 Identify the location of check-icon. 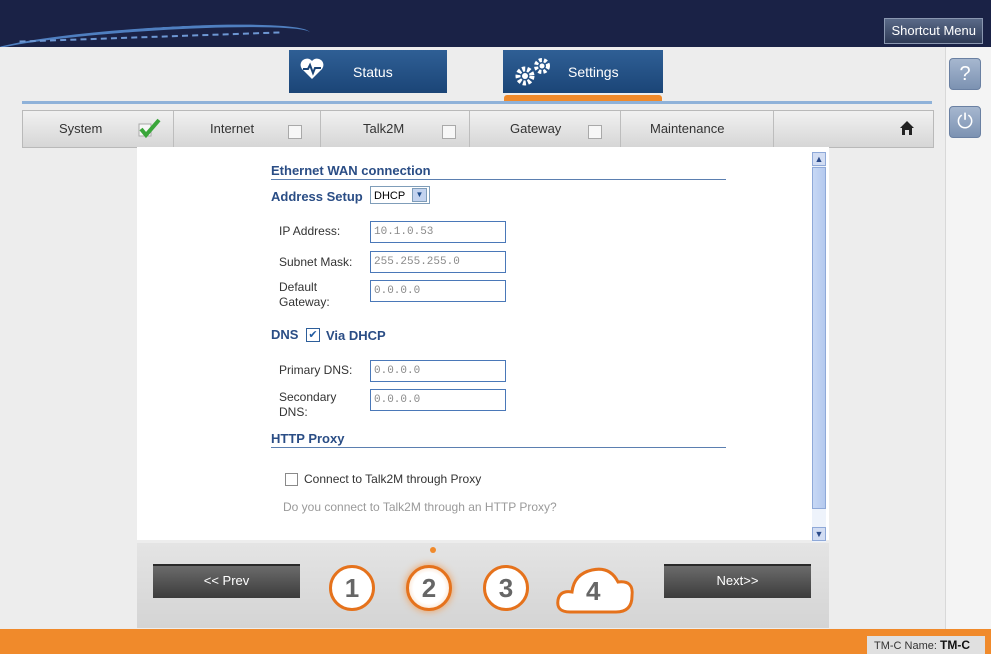
(149, 129).